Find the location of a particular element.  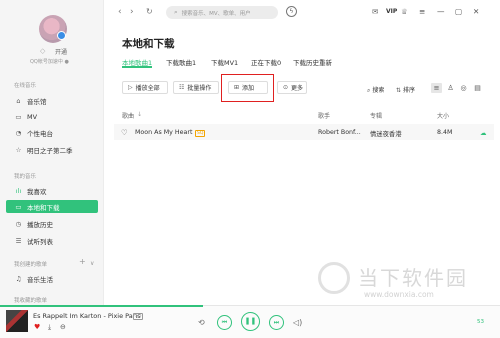

watermark-url: www.downxia.com is located at coordinates (399, 294).